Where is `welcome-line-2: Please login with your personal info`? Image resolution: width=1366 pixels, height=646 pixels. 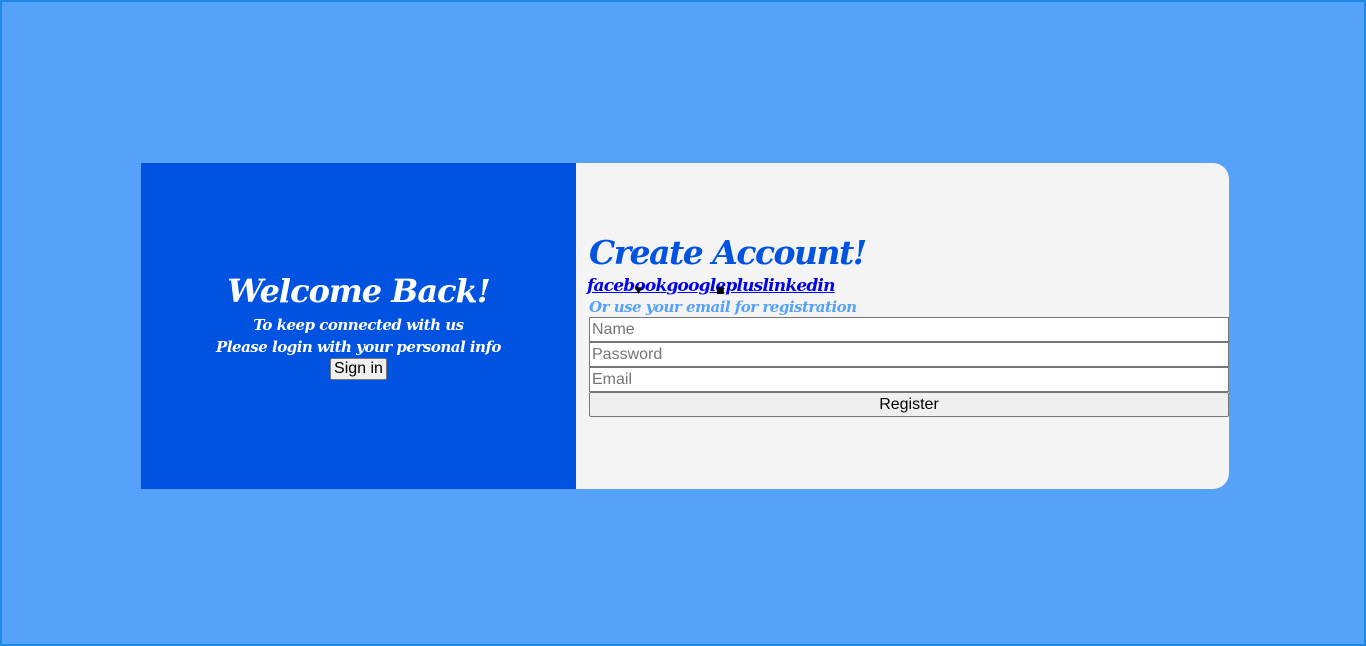 welcome-line-2: Please login with your personal info is located at coordinates (358, 347).